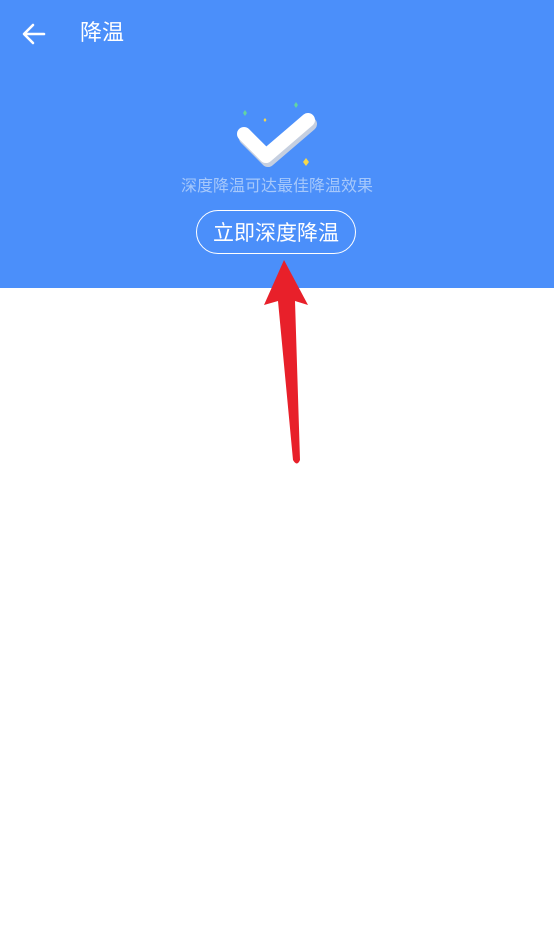  What do you see at coordinates (296, 105) in the screenshot?
I see `sparkle-green-top` at bounding box center [296, 105].